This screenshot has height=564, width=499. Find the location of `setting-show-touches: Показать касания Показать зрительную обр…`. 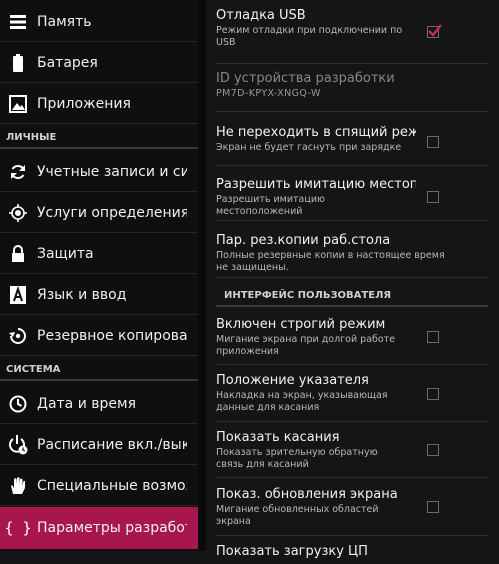

setting-show-touches: Показать касания Показать зрительную обр… is located at coordinates (352, 454).